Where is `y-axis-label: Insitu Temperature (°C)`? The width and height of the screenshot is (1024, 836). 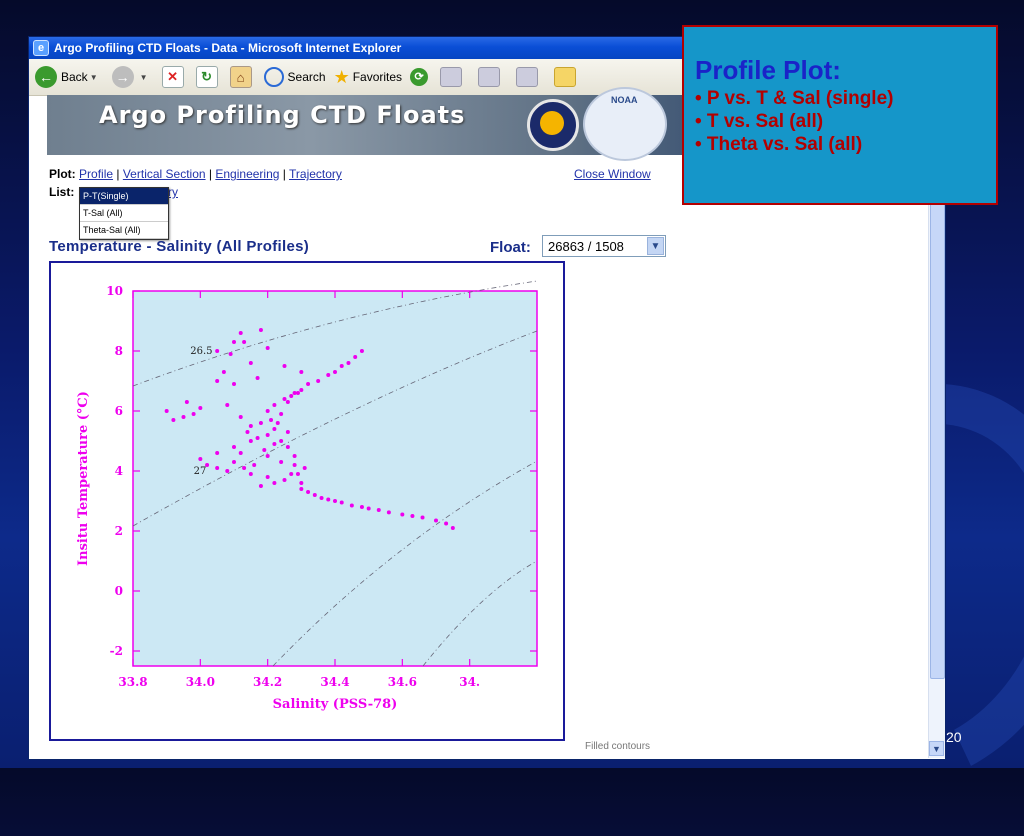 y-axis-label: Insitu Temperature (°C) is located at coordinates (83, 478).